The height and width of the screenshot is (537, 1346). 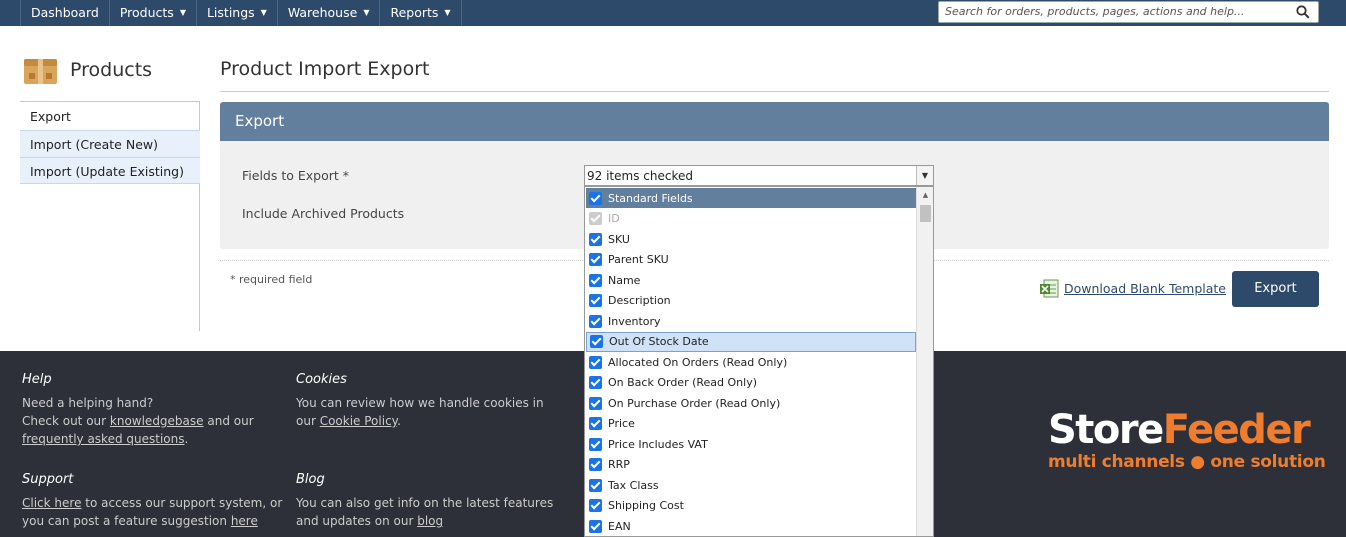 What do you see at coordinates (751, 362) in the screenshot?
I see `dropdown-option: Allocated On Orders (Read Only)` at bounding box center [751, 362].